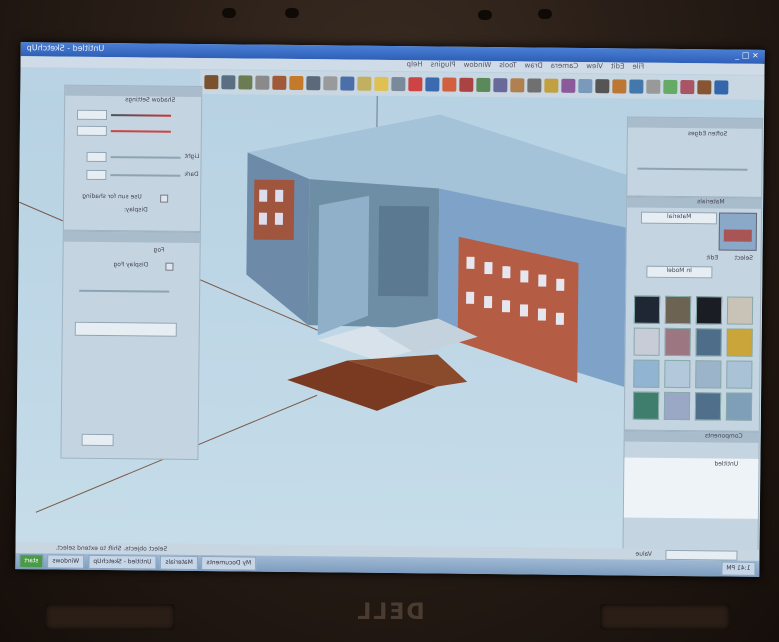  I want to click on fog-color-field, so click(125, 329).